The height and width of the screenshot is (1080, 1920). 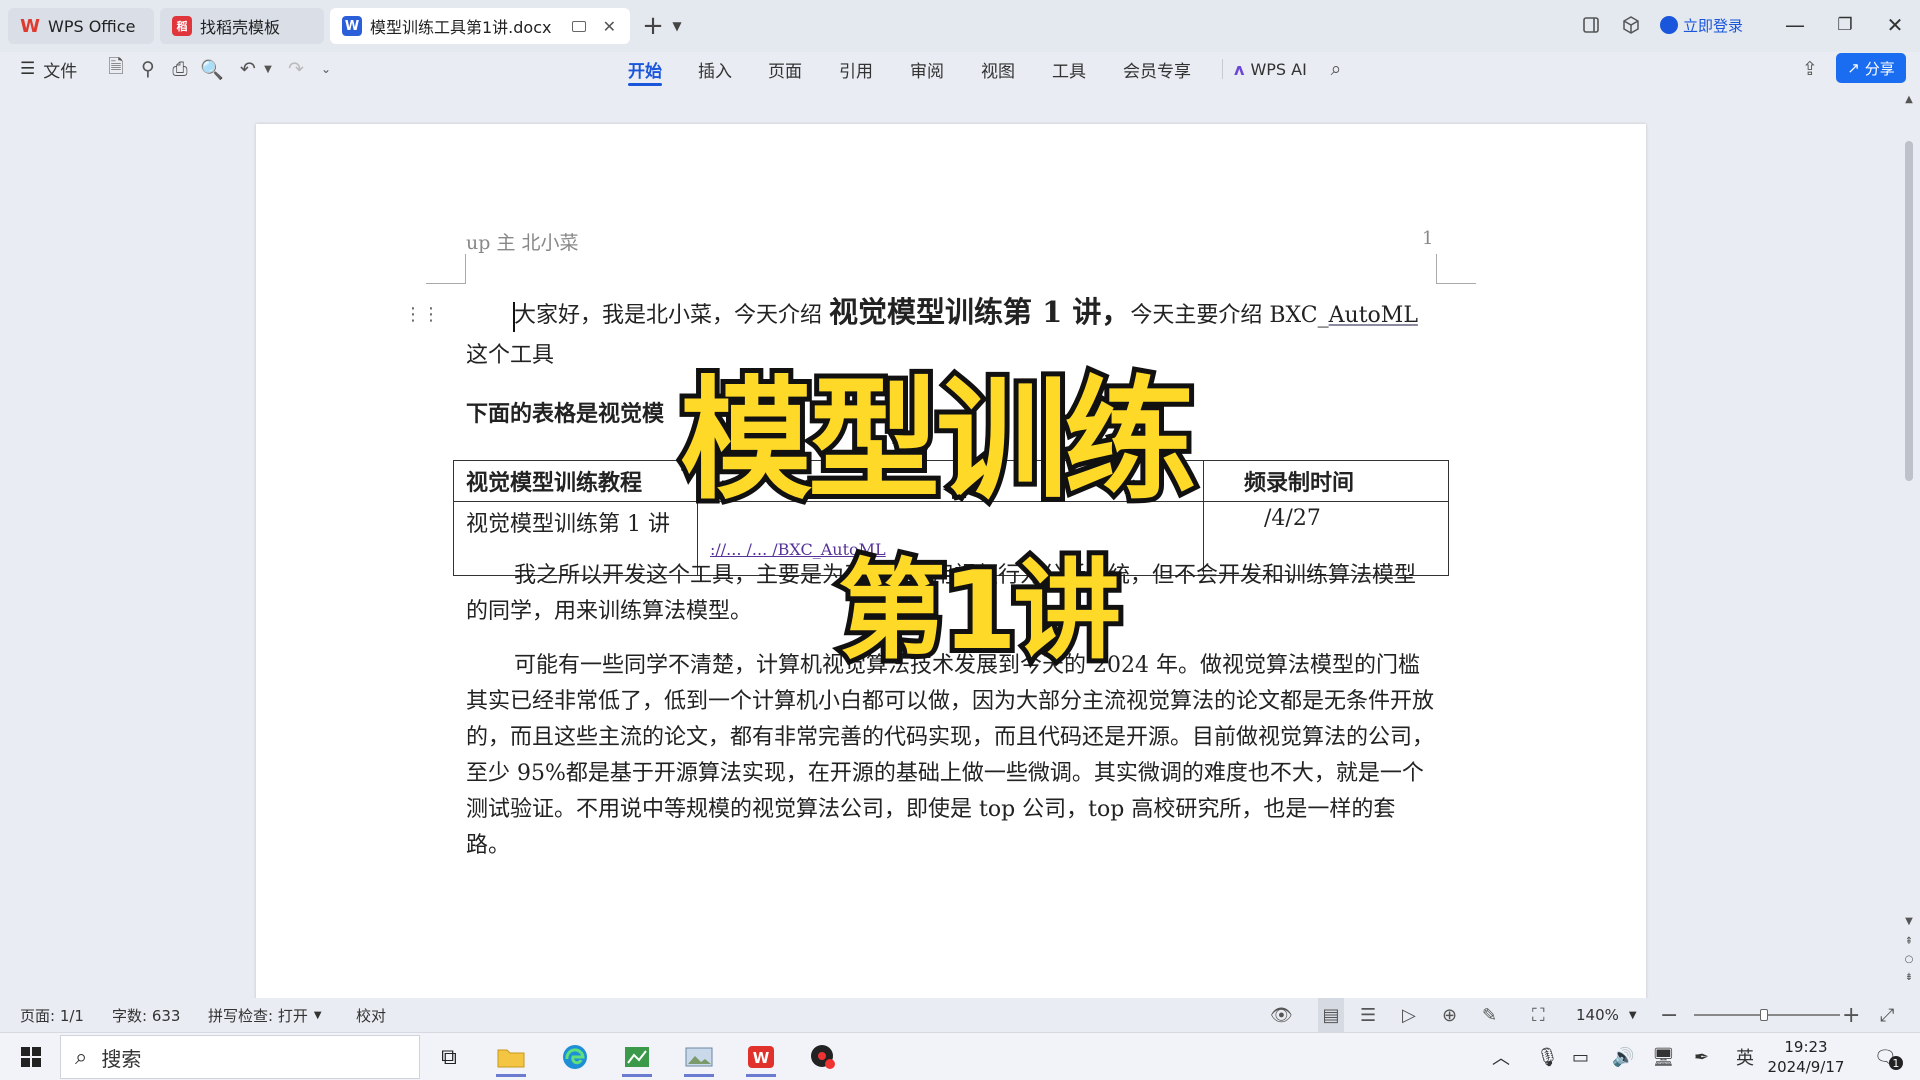 What do you see at coordinates (1157, 69) in the screenshot?
I see `tab-member: 会员专享` at bounding box center [1157, 69].